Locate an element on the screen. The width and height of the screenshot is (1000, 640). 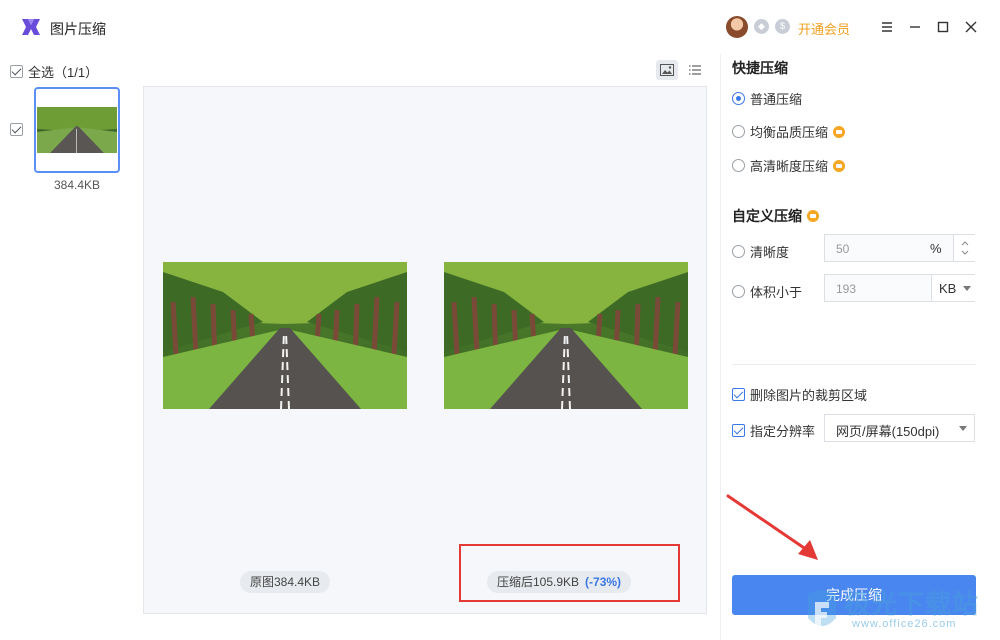
radio-label: 高清晰度压缩 is located at coordinates (789, 166).